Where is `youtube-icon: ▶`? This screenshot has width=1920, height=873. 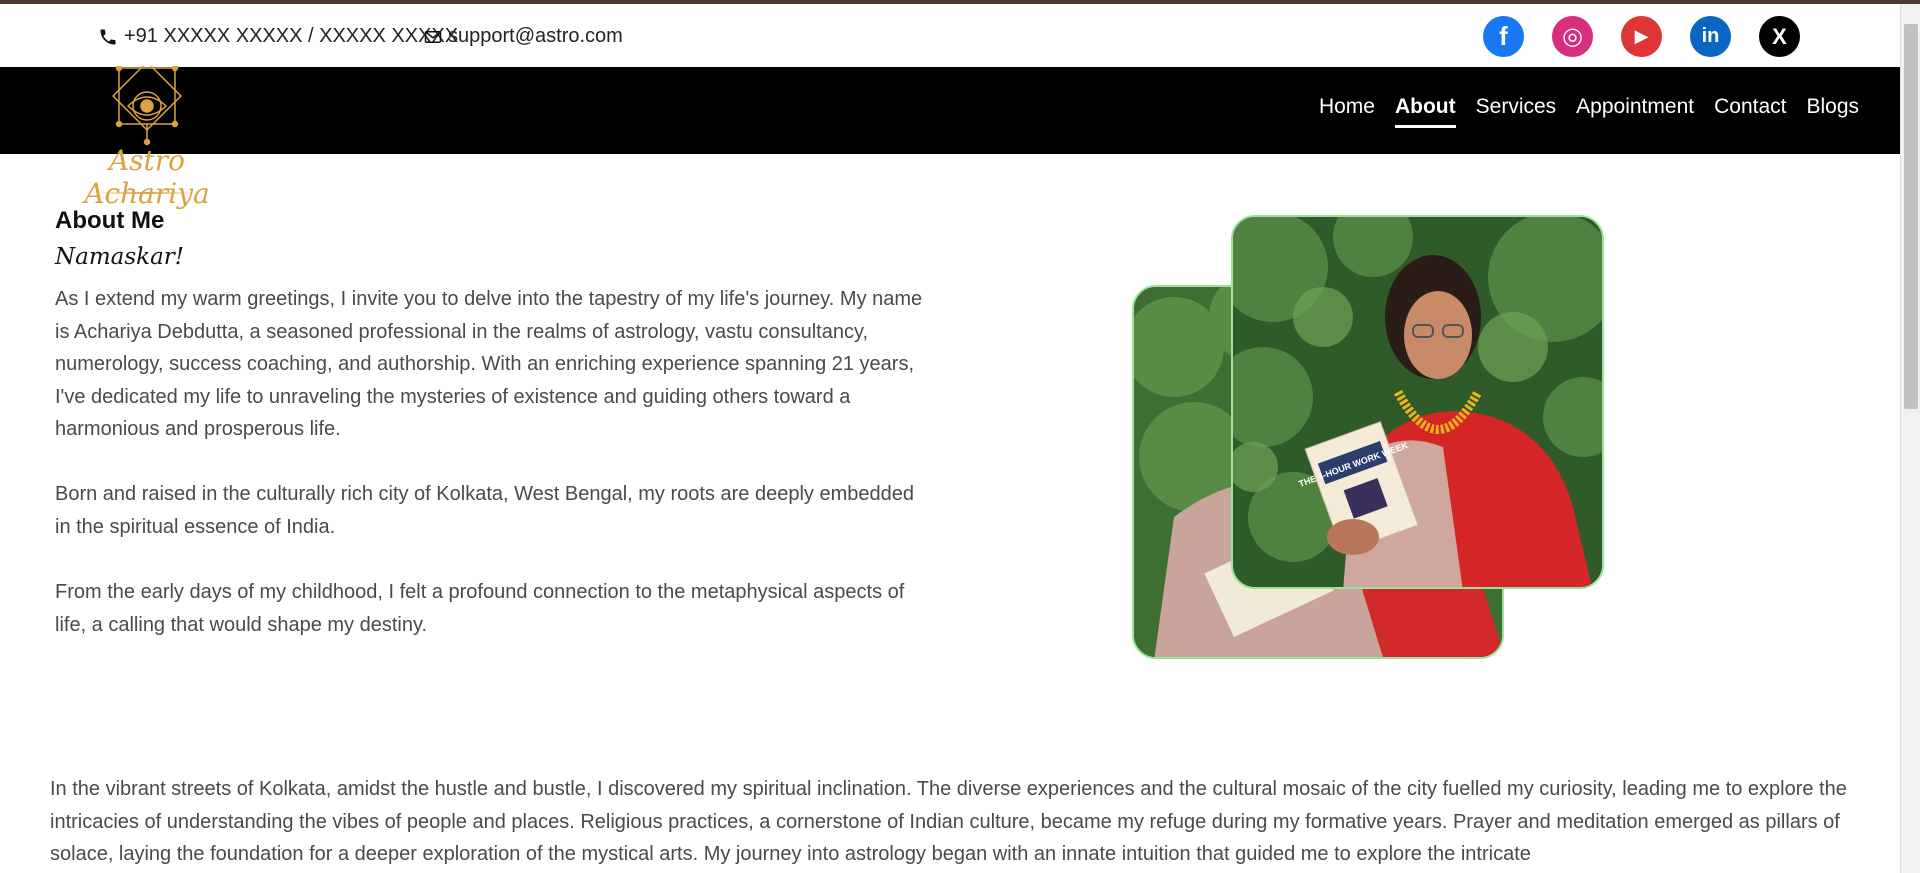 youtube-icon: ▶ is located at coordinates (1641, 36).